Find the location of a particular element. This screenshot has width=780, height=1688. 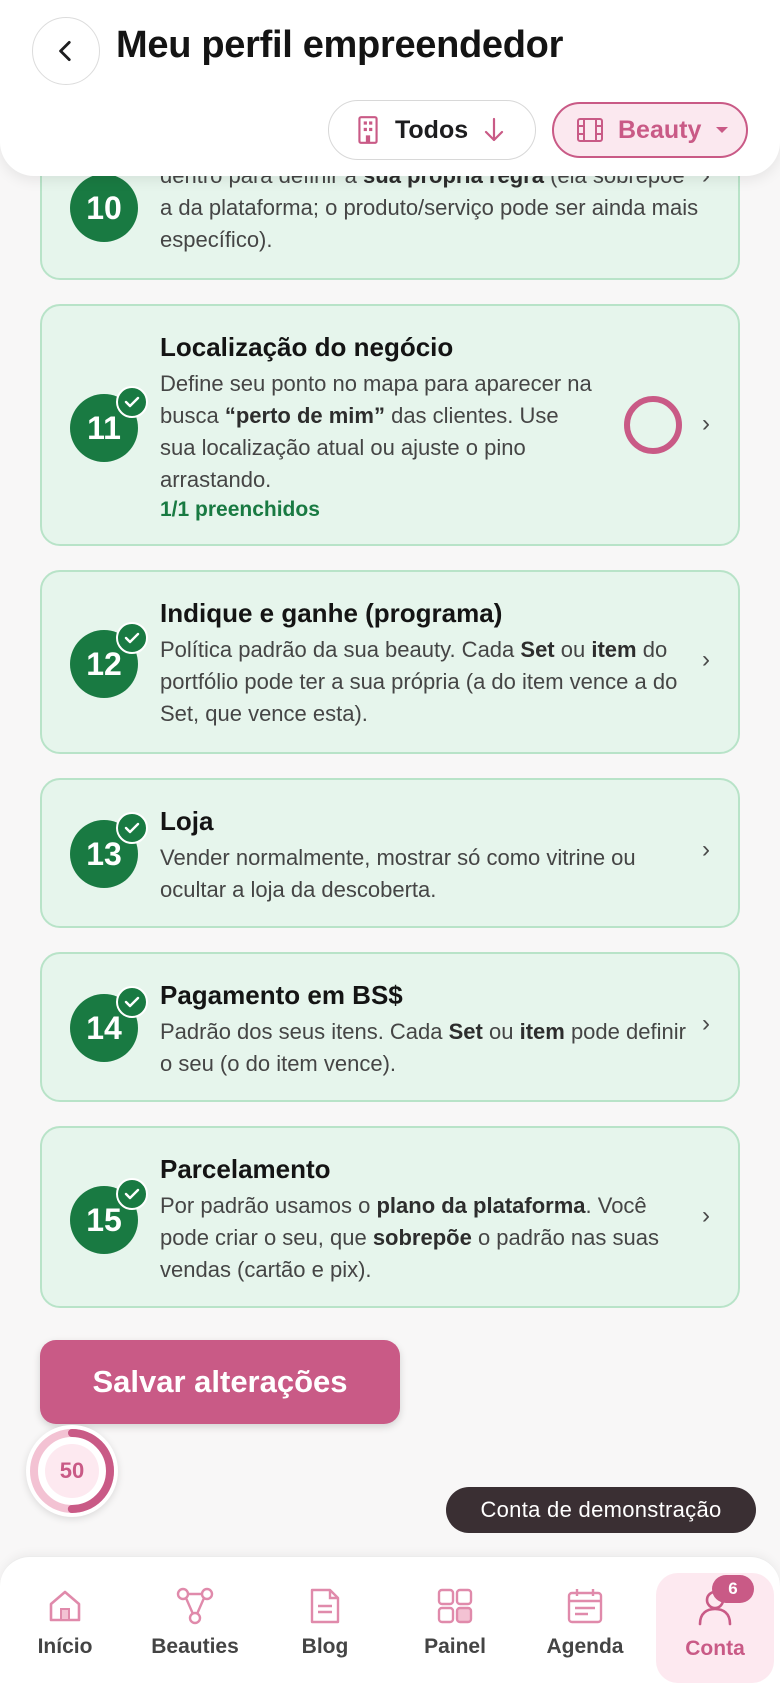

fill-progress: 1/1 preenchidos is located at coordinates (240, 509).